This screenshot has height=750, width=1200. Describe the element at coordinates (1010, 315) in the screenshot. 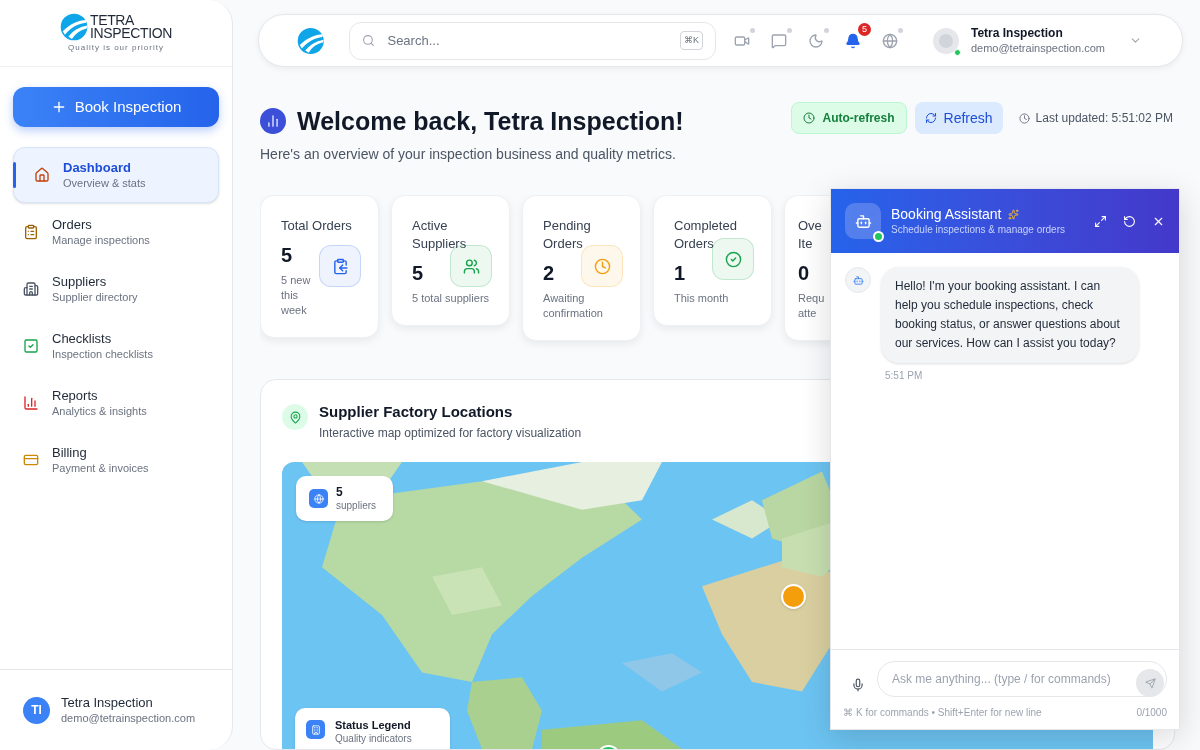

I see `chat-message: Hello! I'm your booking assistant. I can help you schedule inspections, check booking status, or answer questions about our services. How can I assist you today?` at that location.